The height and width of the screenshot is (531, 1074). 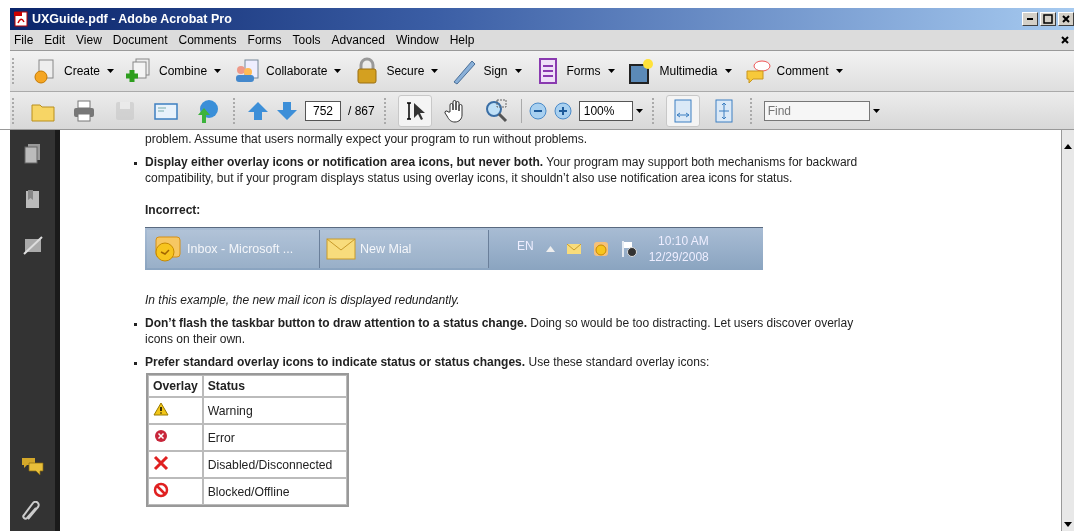 What do you see at coordinates (341, 249) in the screenshot?
I see `envelope-icon` at bounding box center [341, 249].